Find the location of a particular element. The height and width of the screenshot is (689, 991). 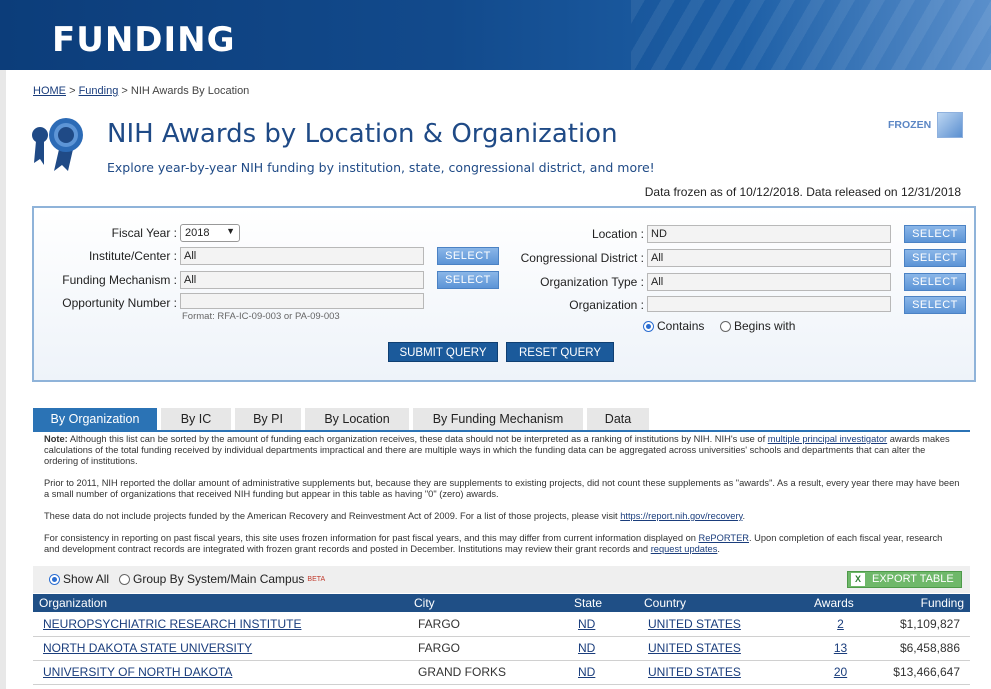

request-updates-link: request updates is located at coordinates (684, 549).